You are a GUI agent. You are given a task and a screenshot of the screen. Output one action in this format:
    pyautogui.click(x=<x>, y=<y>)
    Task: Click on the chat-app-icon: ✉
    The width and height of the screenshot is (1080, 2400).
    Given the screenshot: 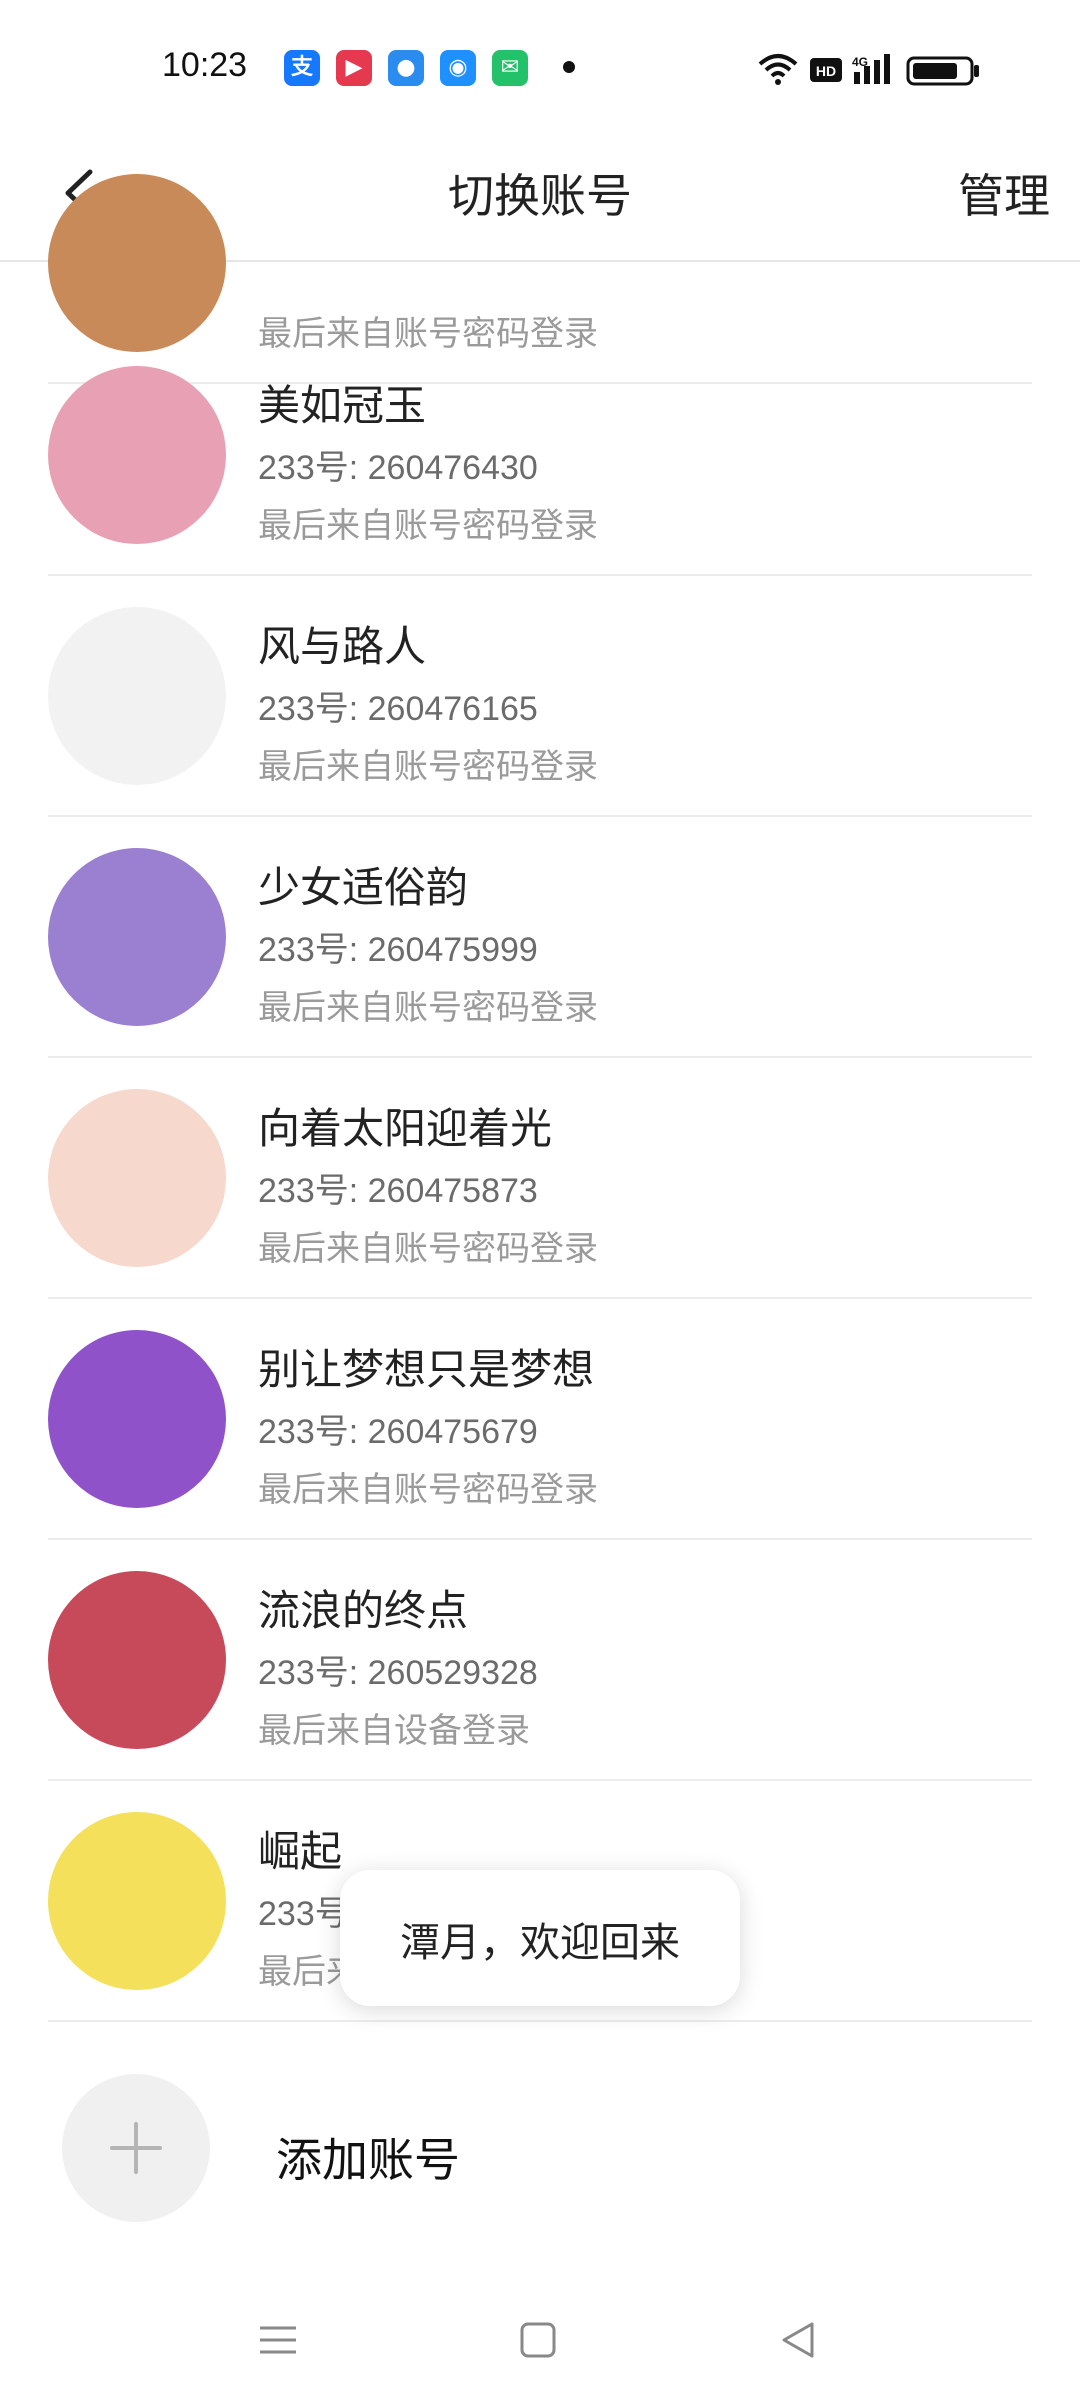 What is the action you would take?
    pyautogui.click(x=510, y=68)
    